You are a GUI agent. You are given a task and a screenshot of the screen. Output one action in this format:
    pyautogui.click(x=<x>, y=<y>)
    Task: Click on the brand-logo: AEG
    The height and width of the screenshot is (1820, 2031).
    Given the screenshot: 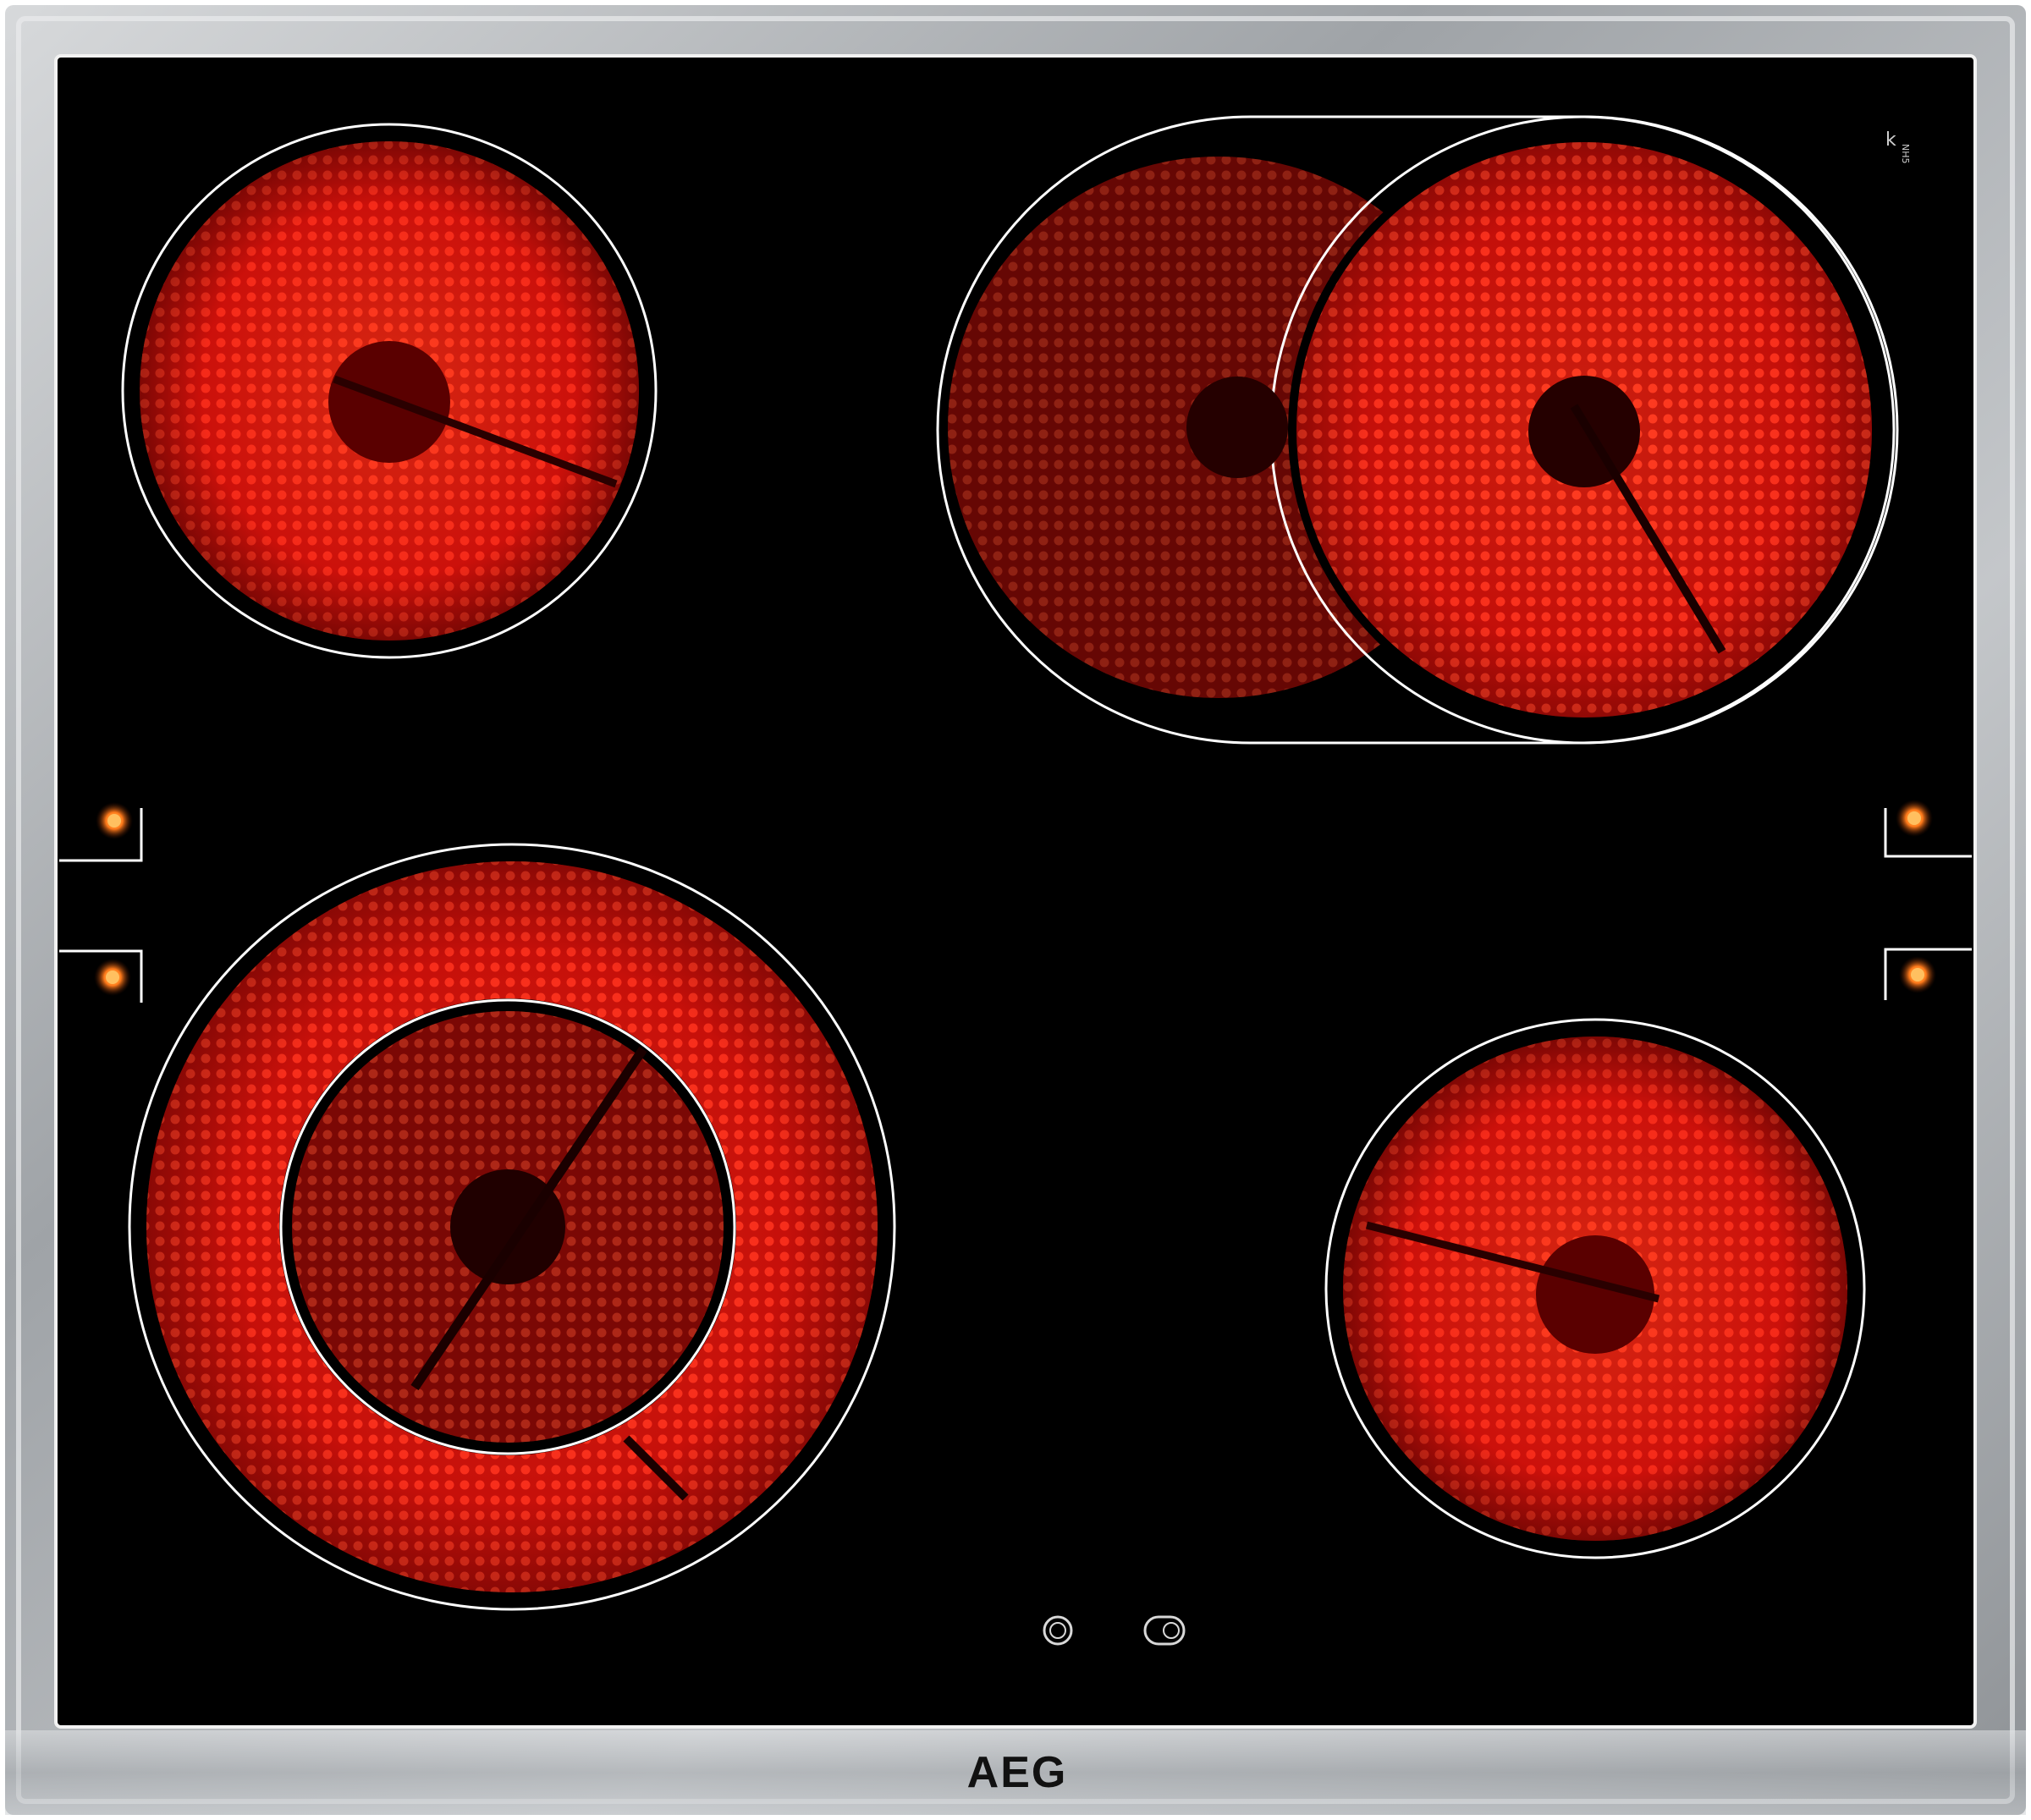 What is the action you would take?
    pyautogui.click(x=1017, y=1773)
    